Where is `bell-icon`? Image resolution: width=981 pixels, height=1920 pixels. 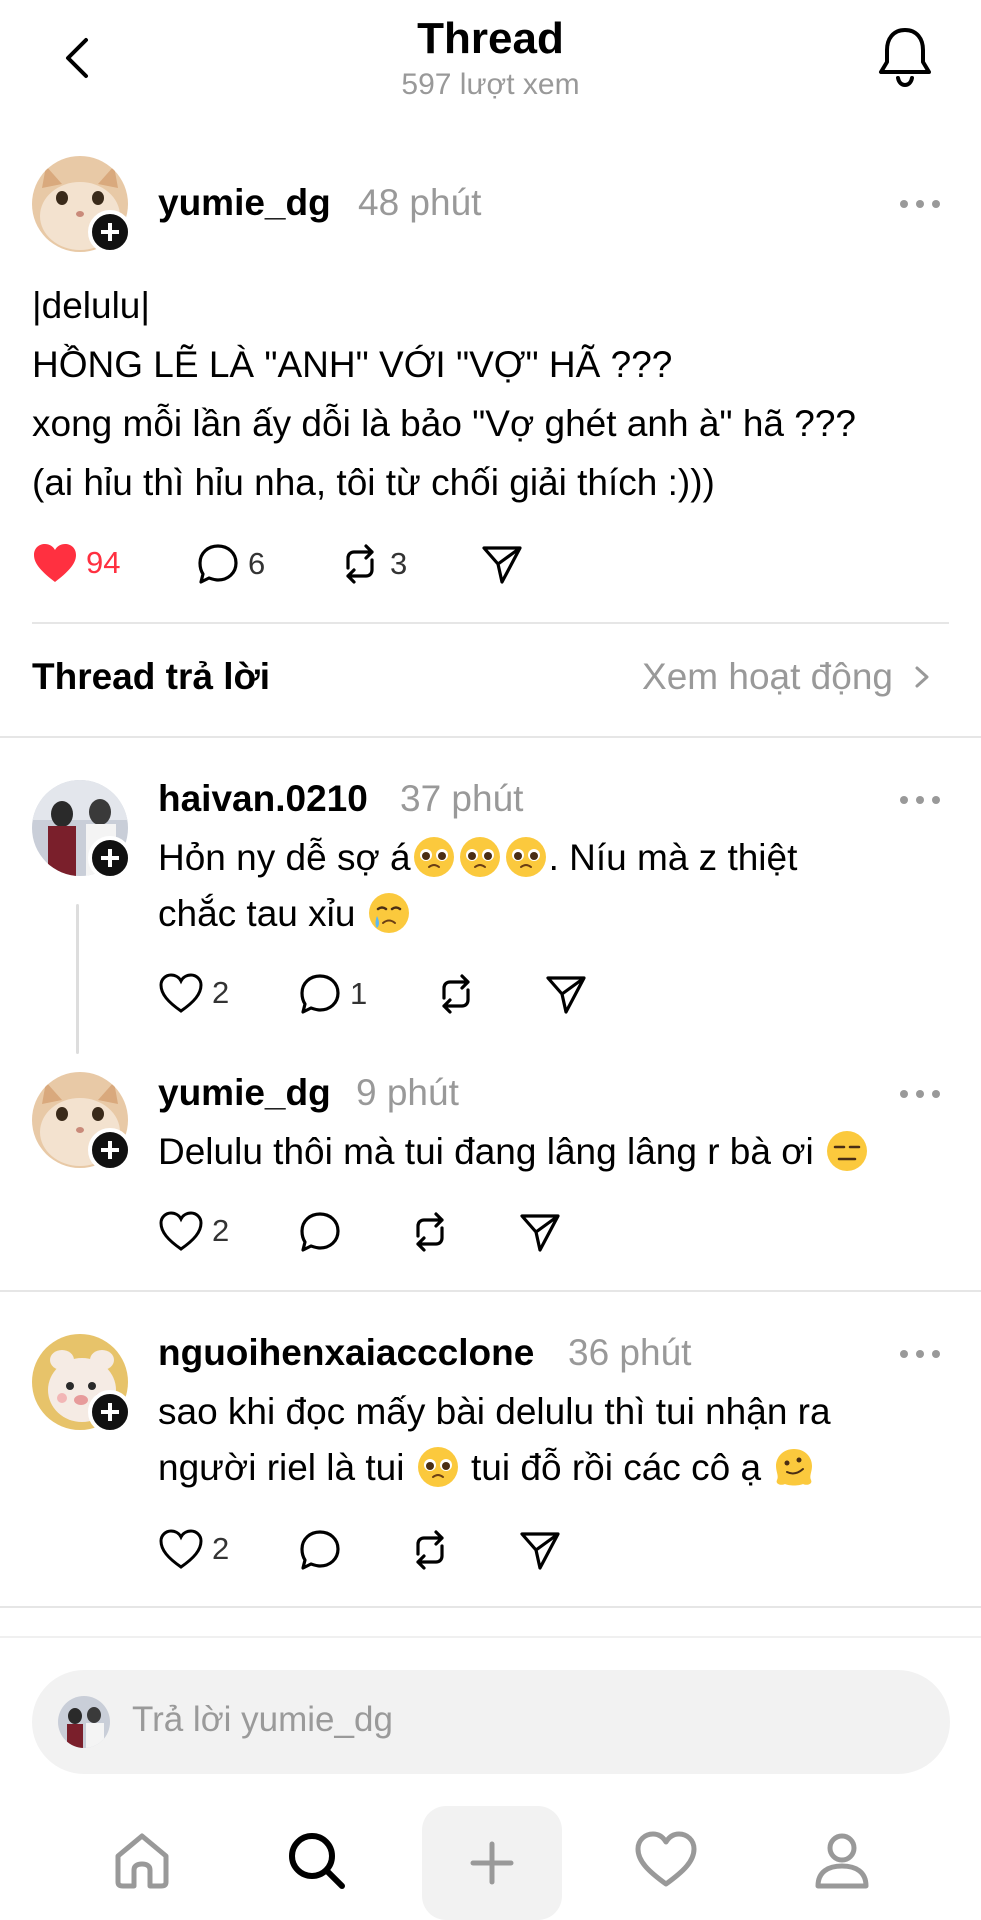 bell-icon is located at coordinates (905, 56).